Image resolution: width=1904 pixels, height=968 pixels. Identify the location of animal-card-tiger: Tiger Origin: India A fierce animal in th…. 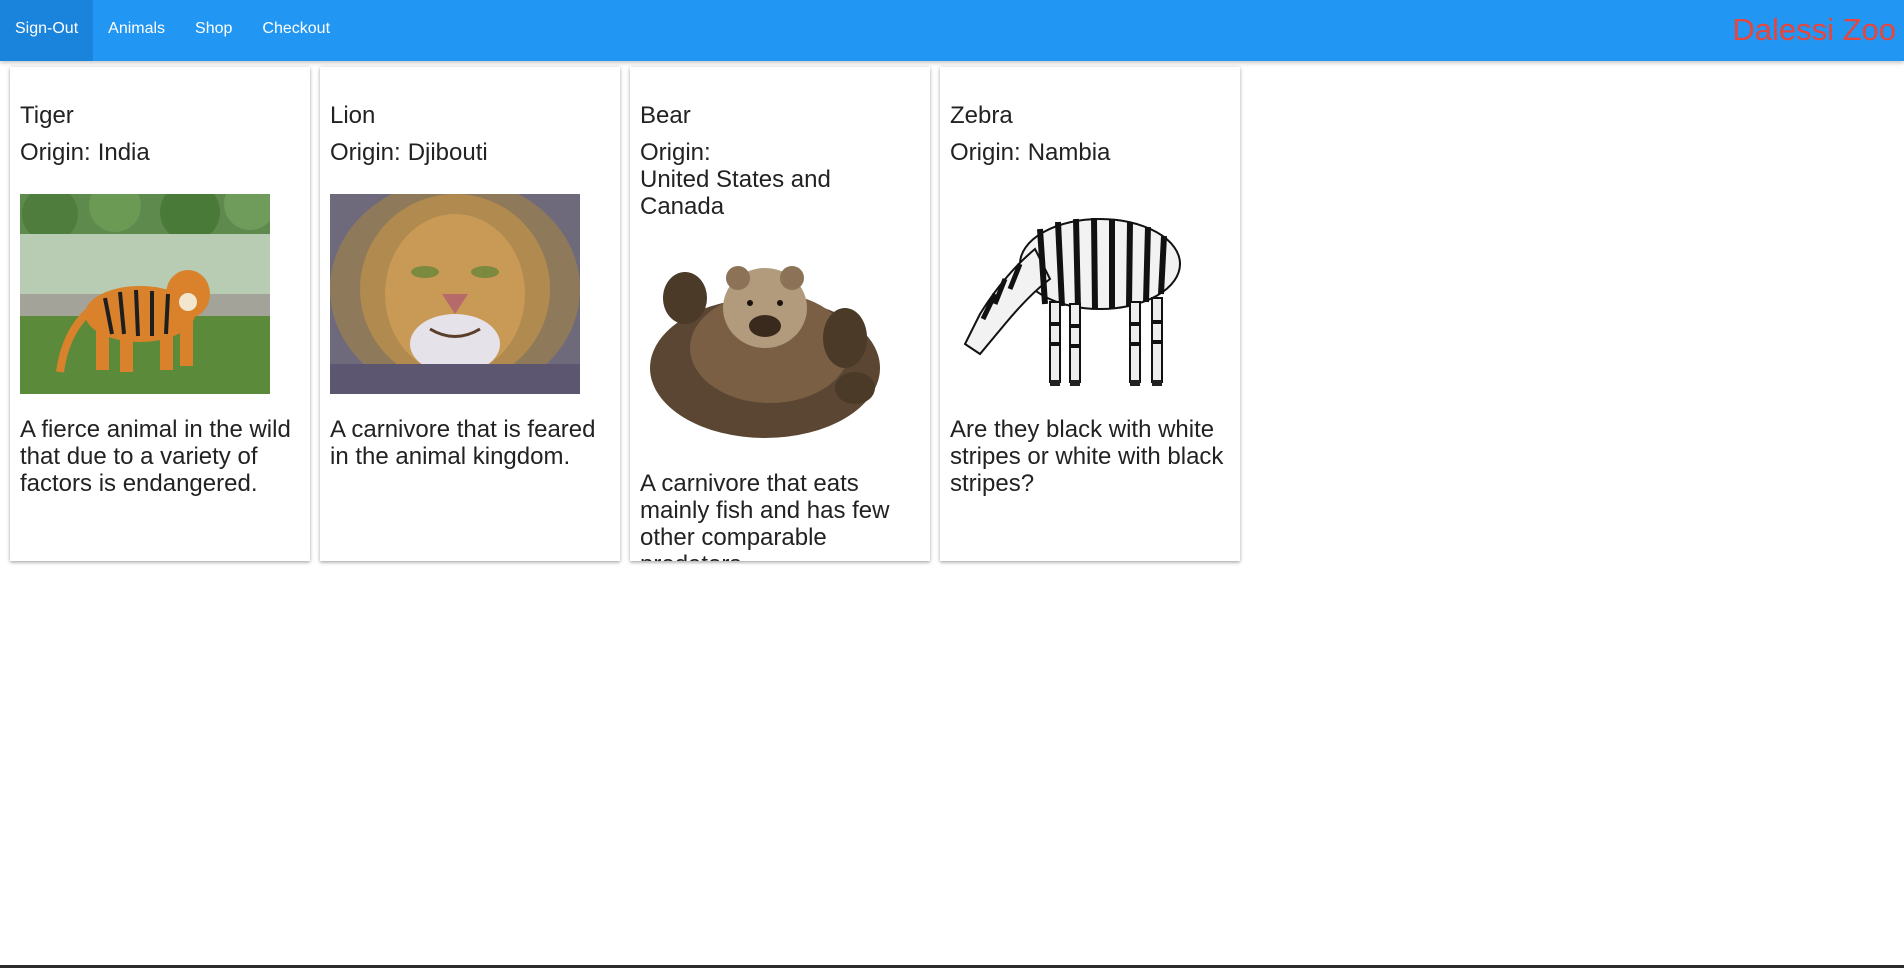
(160, 314).